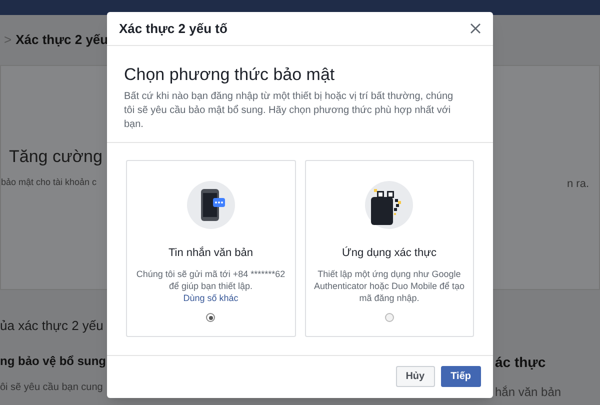 This screenshot has width=600, height=405. I want to click on method-description: Chúng tôi sẽ gửi mã tới +84 *******62 để giúp bạn thiết lập., so click(210, 280).